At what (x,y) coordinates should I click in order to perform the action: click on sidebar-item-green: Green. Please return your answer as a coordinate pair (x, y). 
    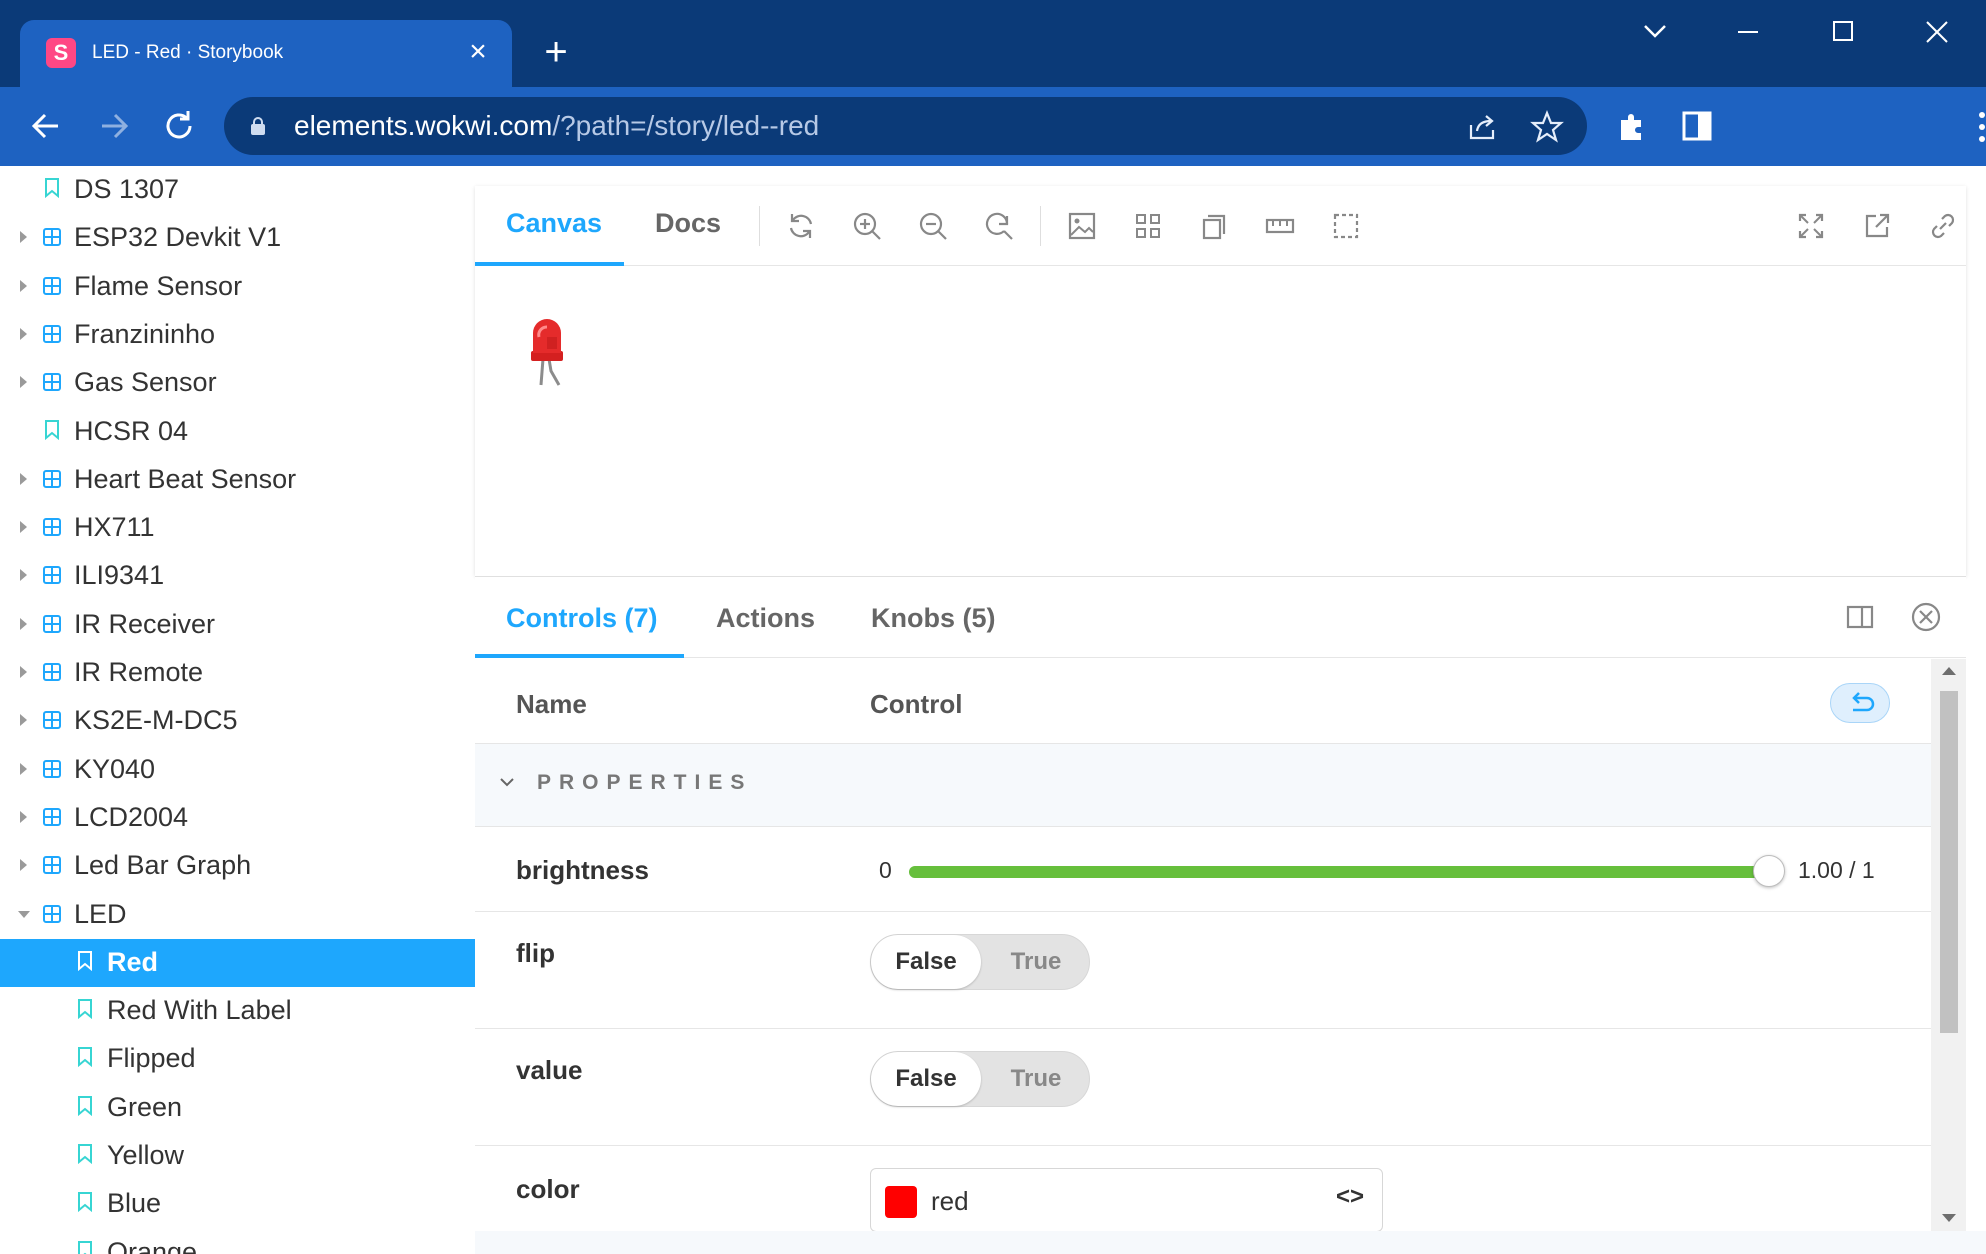
    Looking at the image, I should click on (237, 1108).